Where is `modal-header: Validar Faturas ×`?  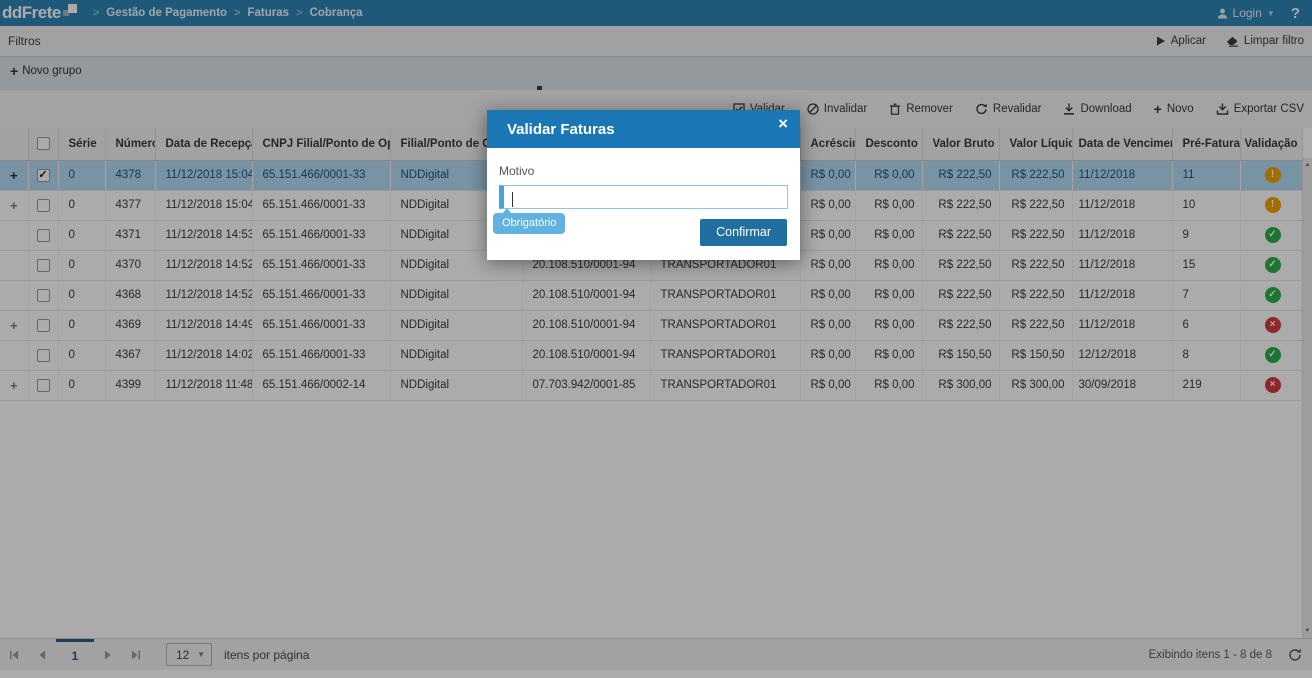
modal-header: Validar Faturas × is located at coordinates (643, 129).